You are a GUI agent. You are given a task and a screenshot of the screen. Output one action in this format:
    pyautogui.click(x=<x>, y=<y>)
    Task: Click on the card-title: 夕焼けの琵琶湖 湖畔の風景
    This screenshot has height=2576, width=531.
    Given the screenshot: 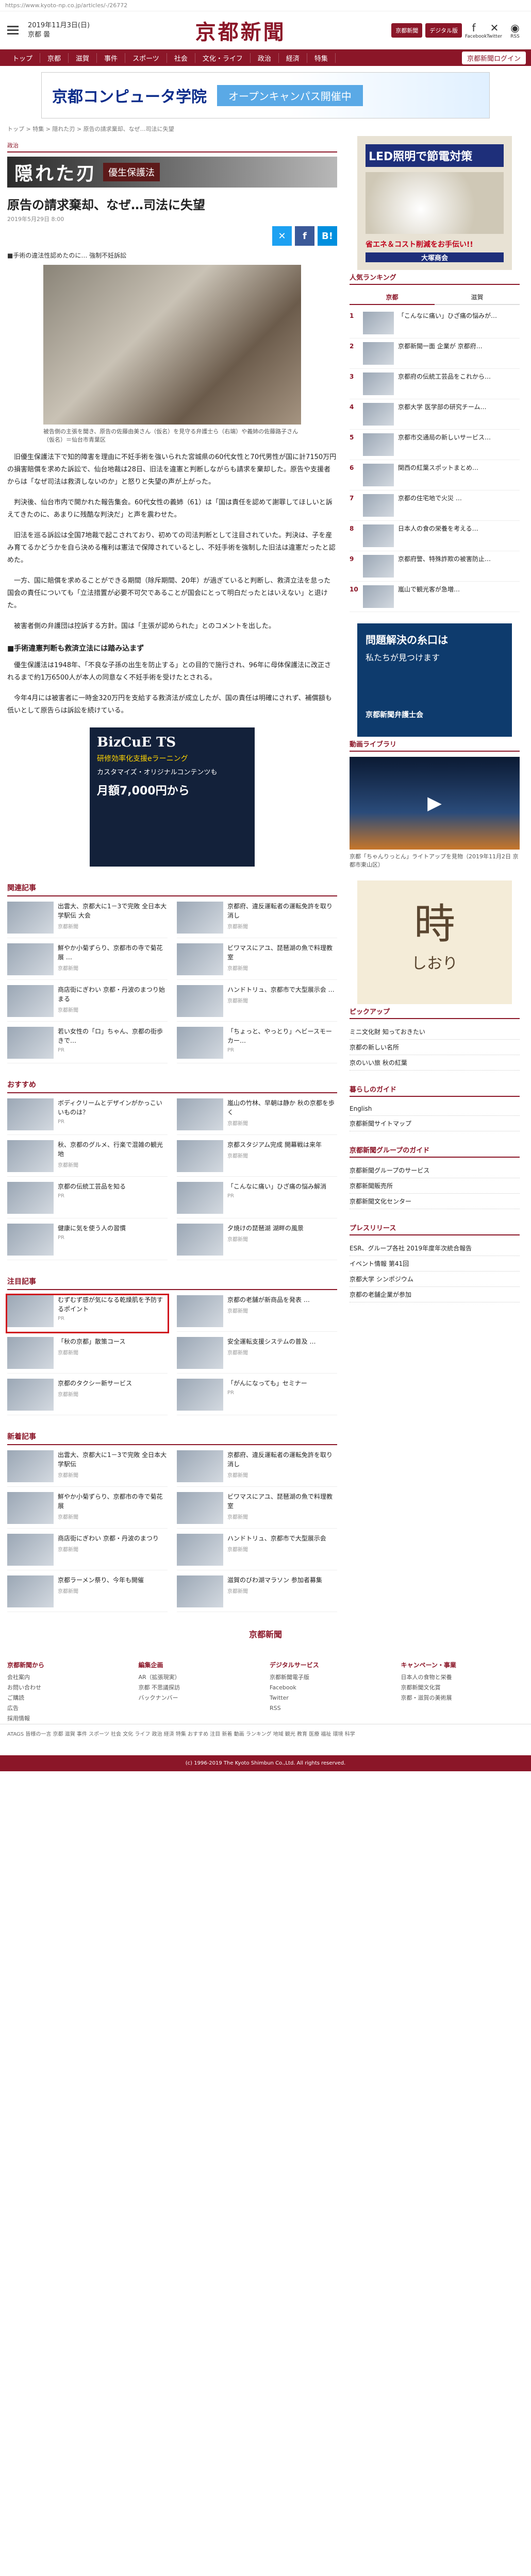 What is the action you would take?
    pyautogui.click(x=265, y=1228)
    